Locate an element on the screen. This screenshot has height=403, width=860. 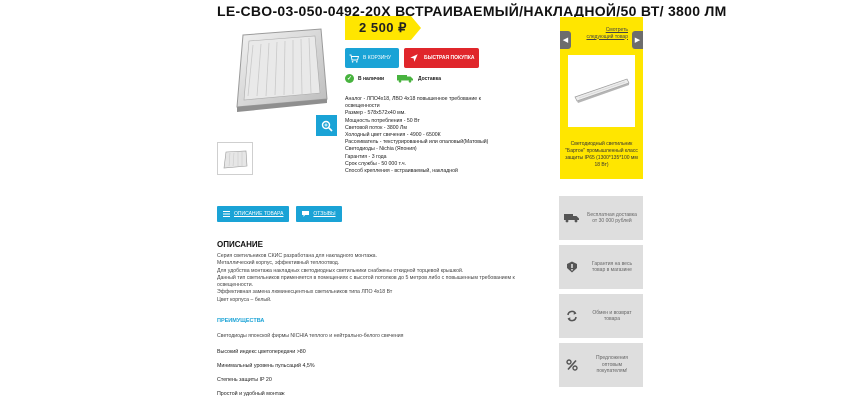
add-to-cart-button: В КОРЗИНУ is located at coordinates (372, 58).